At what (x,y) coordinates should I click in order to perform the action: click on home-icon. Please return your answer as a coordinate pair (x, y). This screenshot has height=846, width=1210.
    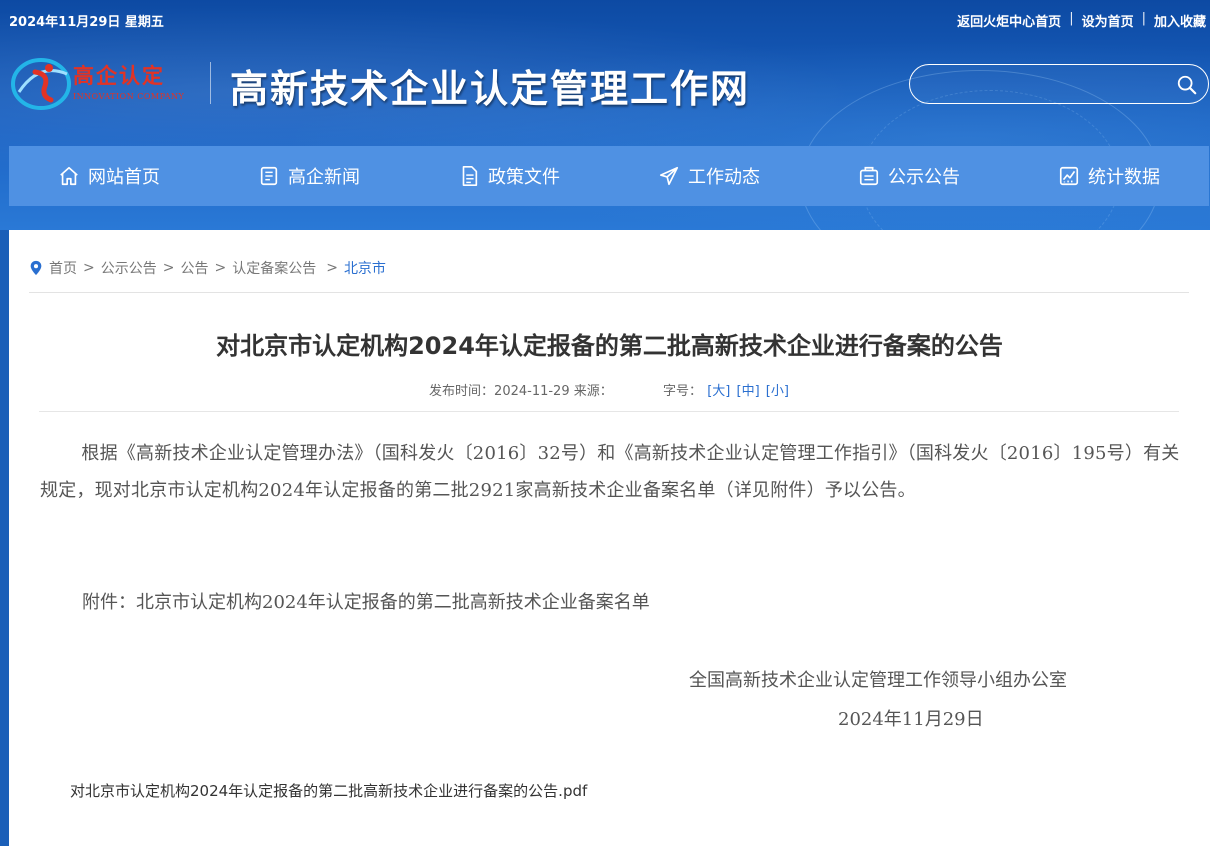
    Looking at the image, I should click on (69, 176).